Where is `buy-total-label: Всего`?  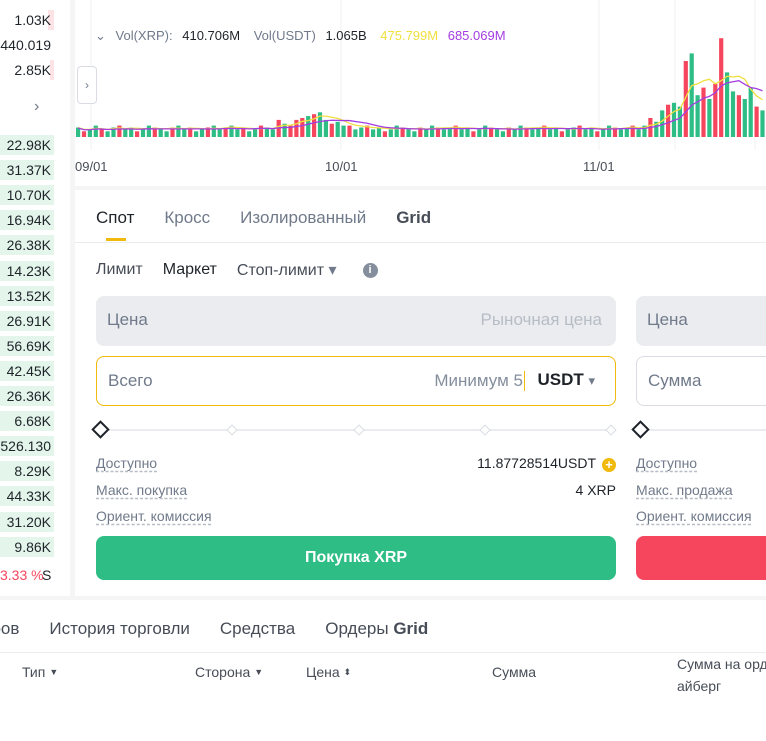
buy-total-label: Всего is located at coordinates (130, 380).